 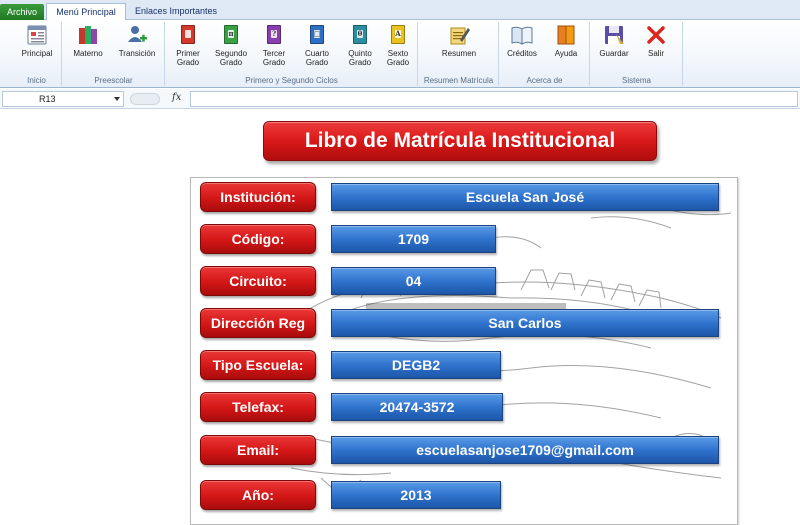 I want to click on red-book-icon, so click(x=188, y=35).